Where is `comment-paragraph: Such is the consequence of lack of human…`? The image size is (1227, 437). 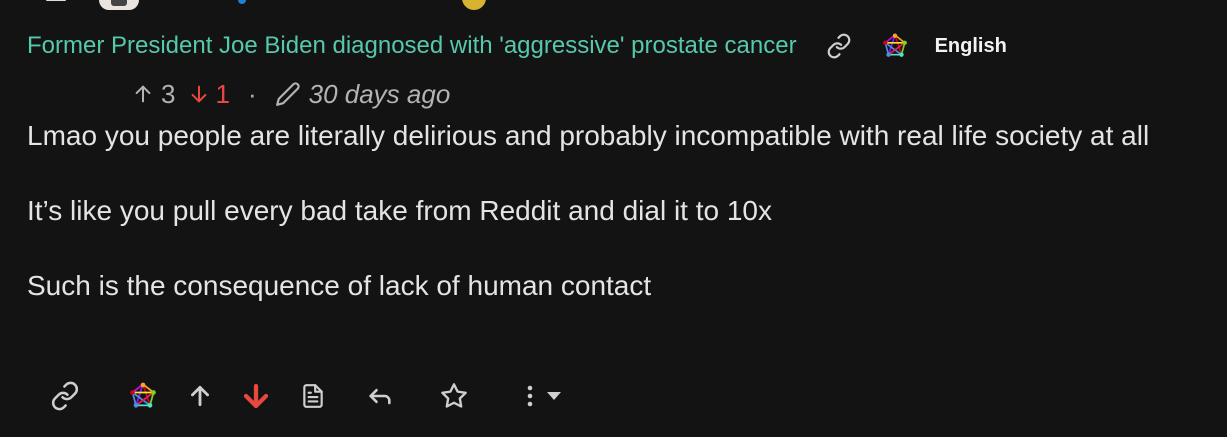
comment-paragraph: Such is the consequence of lack of human… is located at coordinates (339, 285).